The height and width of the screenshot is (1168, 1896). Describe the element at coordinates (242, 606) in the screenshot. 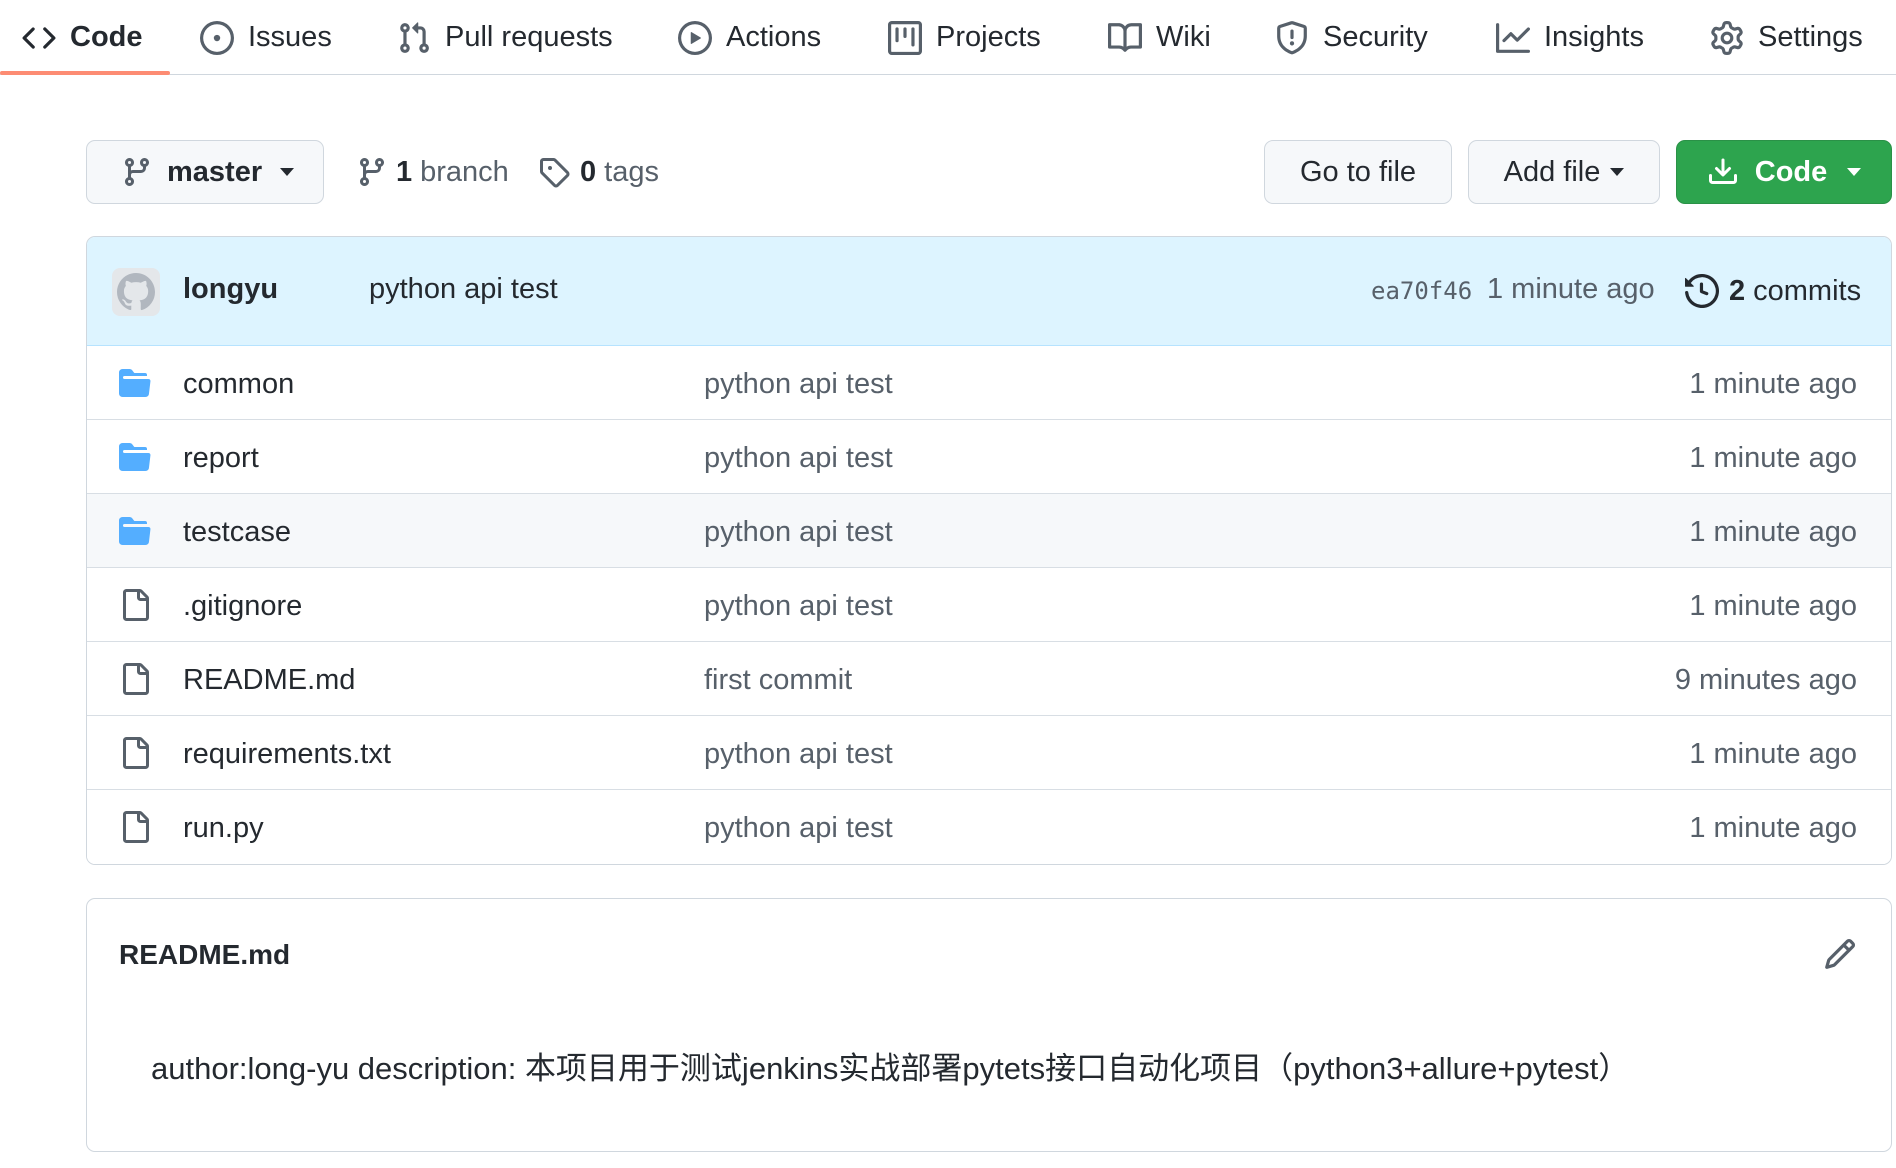

I see `file-name: .gitignore` at that location.